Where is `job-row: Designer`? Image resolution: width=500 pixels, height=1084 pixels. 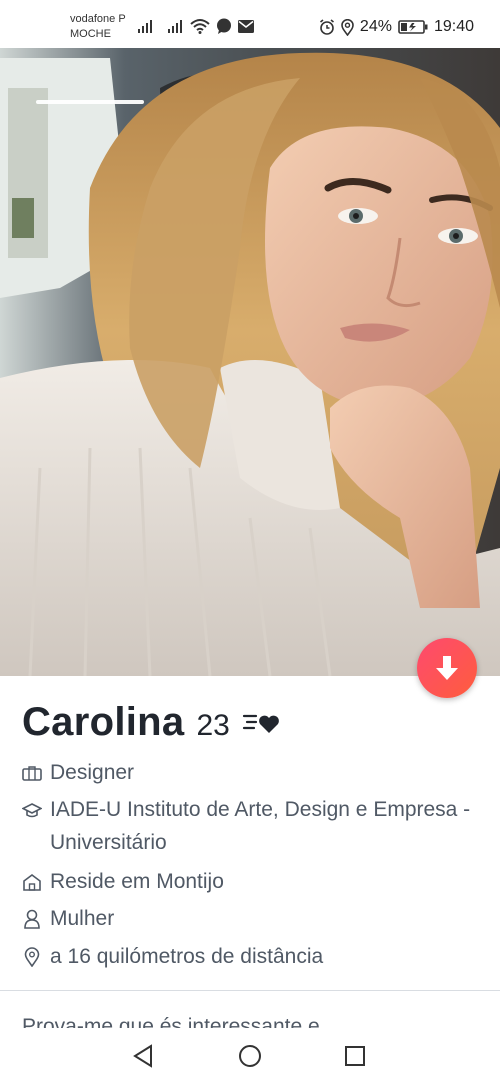
job-row: Designer is located at coordinates (252, 772).